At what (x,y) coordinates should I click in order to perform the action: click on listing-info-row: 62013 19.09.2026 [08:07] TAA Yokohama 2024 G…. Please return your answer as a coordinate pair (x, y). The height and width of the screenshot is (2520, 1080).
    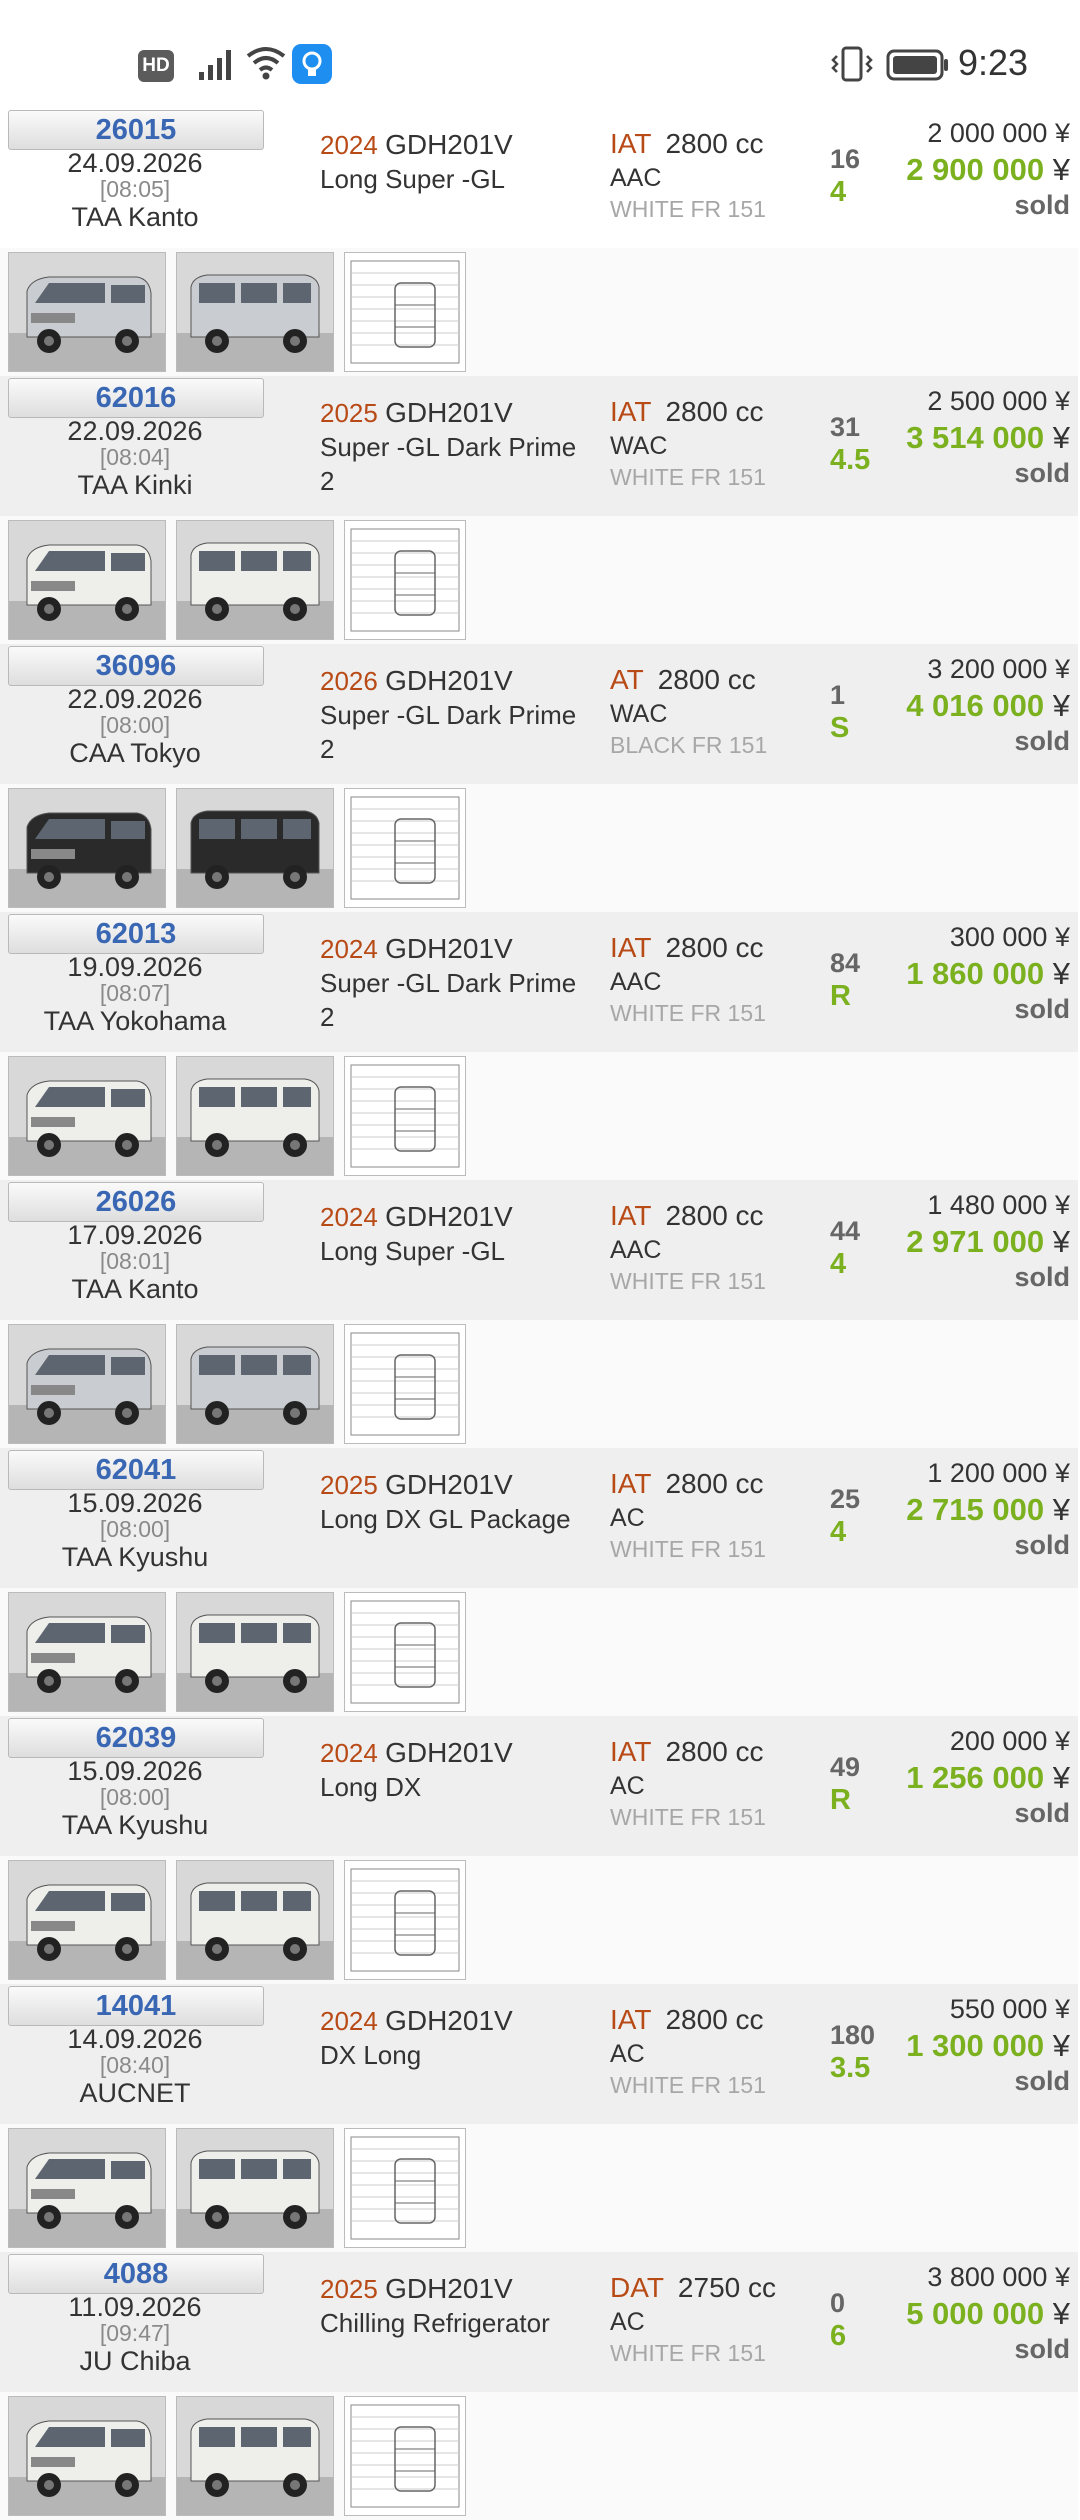
    Looking at the image, I should click on (539, 982).